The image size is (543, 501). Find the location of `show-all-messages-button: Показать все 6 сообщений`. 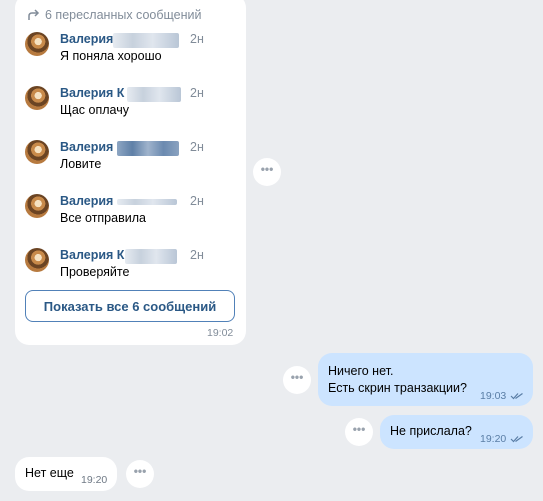

show-all-messages-button: Показать все 6 сообщений is located at coordinates (130, 306).